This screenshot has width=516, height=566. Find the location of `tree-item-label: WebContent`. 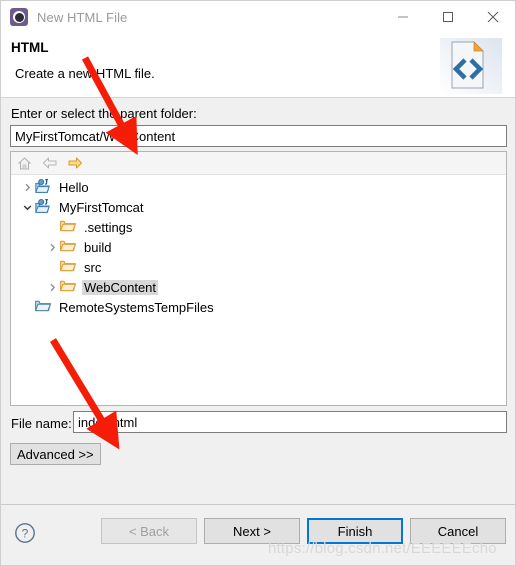

tree-item-label: WebContent is located at coordinates (120, 287).